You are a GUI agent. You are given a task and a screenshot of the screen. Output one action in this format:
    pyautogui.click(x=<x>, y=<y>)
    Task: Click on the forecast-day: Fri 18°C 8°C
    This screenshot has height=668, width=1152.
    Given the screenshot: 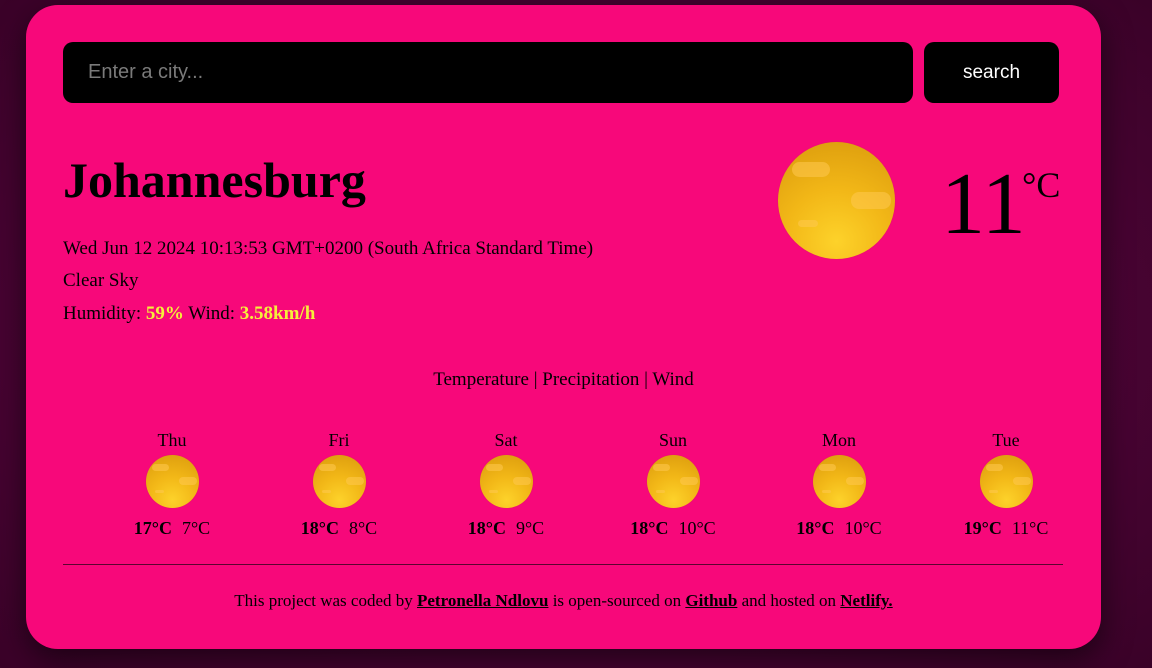 What is the action you would take?
    pyautogui.click(x=339, y=483)
    